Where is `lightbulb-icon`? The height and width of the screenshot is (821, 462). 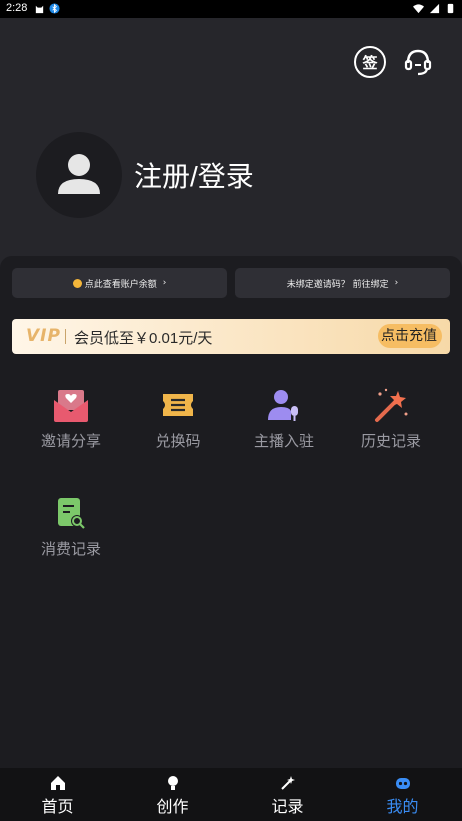
lightbulb-icon is located at coordinates (172, 783).